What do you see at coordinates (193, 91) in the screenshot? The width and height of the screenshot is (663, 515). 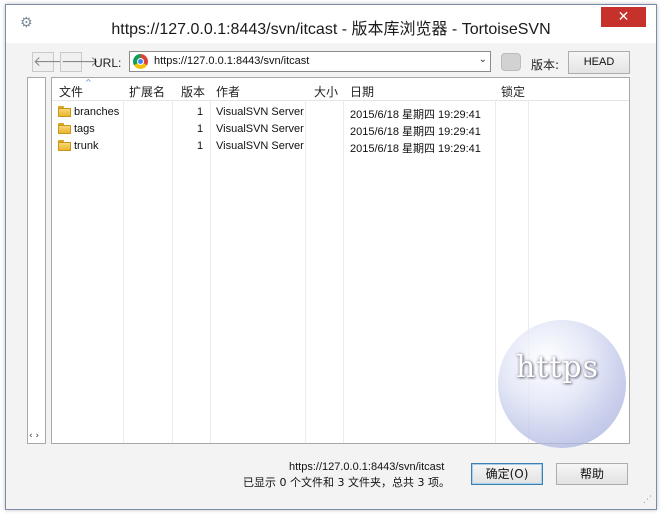 I see `header-rev: 版本` at bounding box center [193, 91].